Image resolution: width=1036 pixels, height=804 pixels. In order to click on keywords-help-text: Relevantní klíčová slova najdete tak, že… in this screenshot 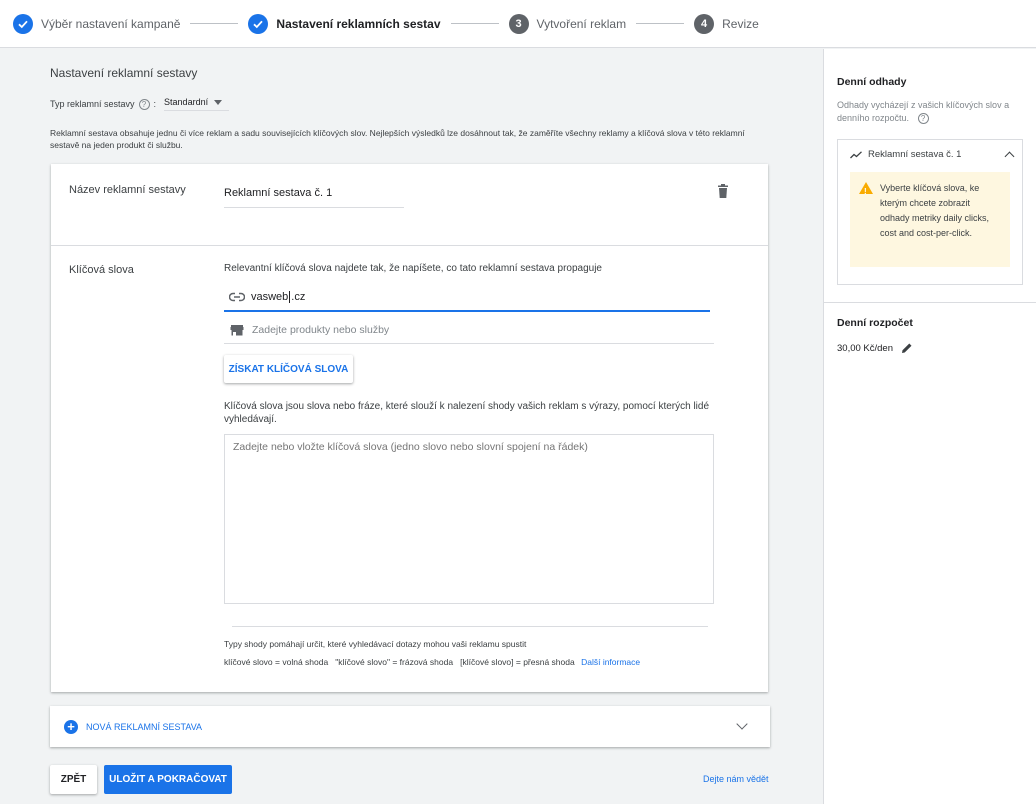, I will do `click(413, 268)`.